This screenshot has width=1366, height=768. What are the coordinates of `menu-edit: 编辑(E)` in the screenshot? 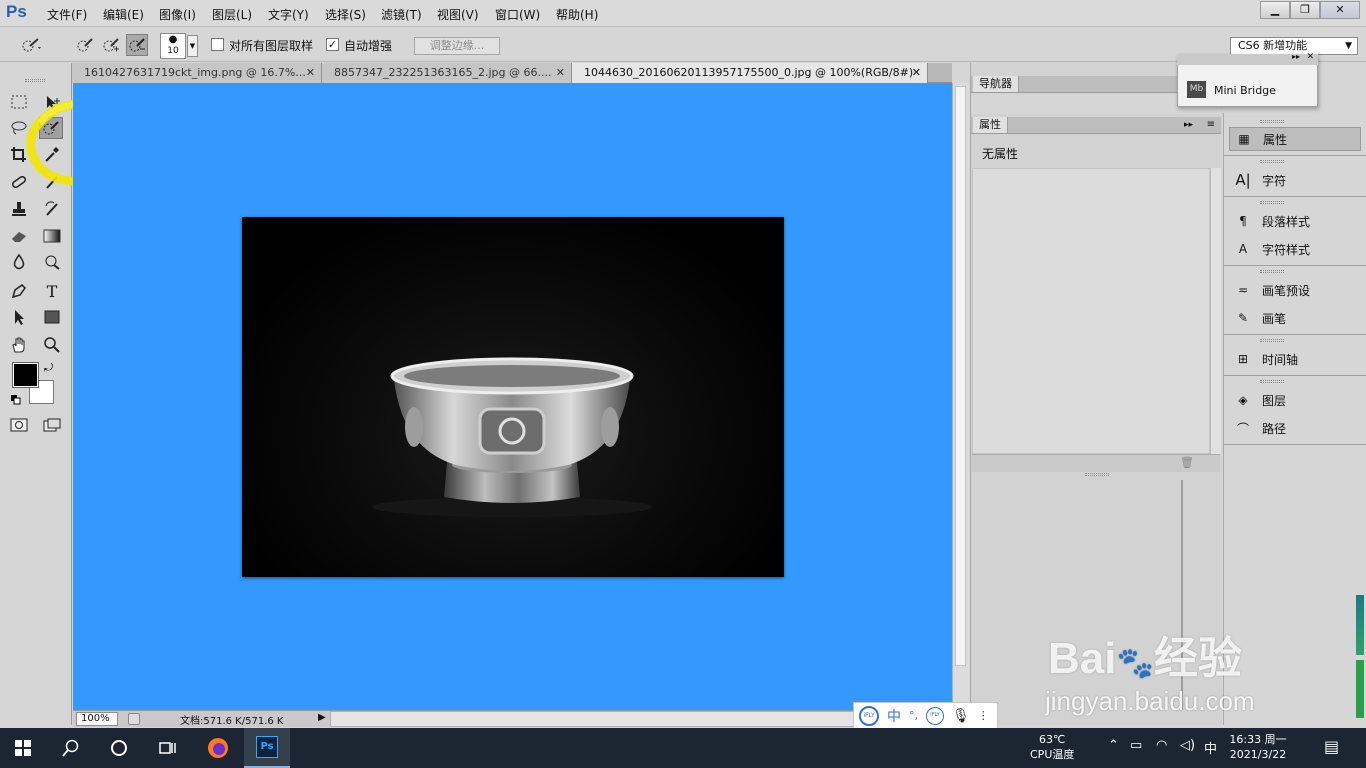 It's located at (123, 14).